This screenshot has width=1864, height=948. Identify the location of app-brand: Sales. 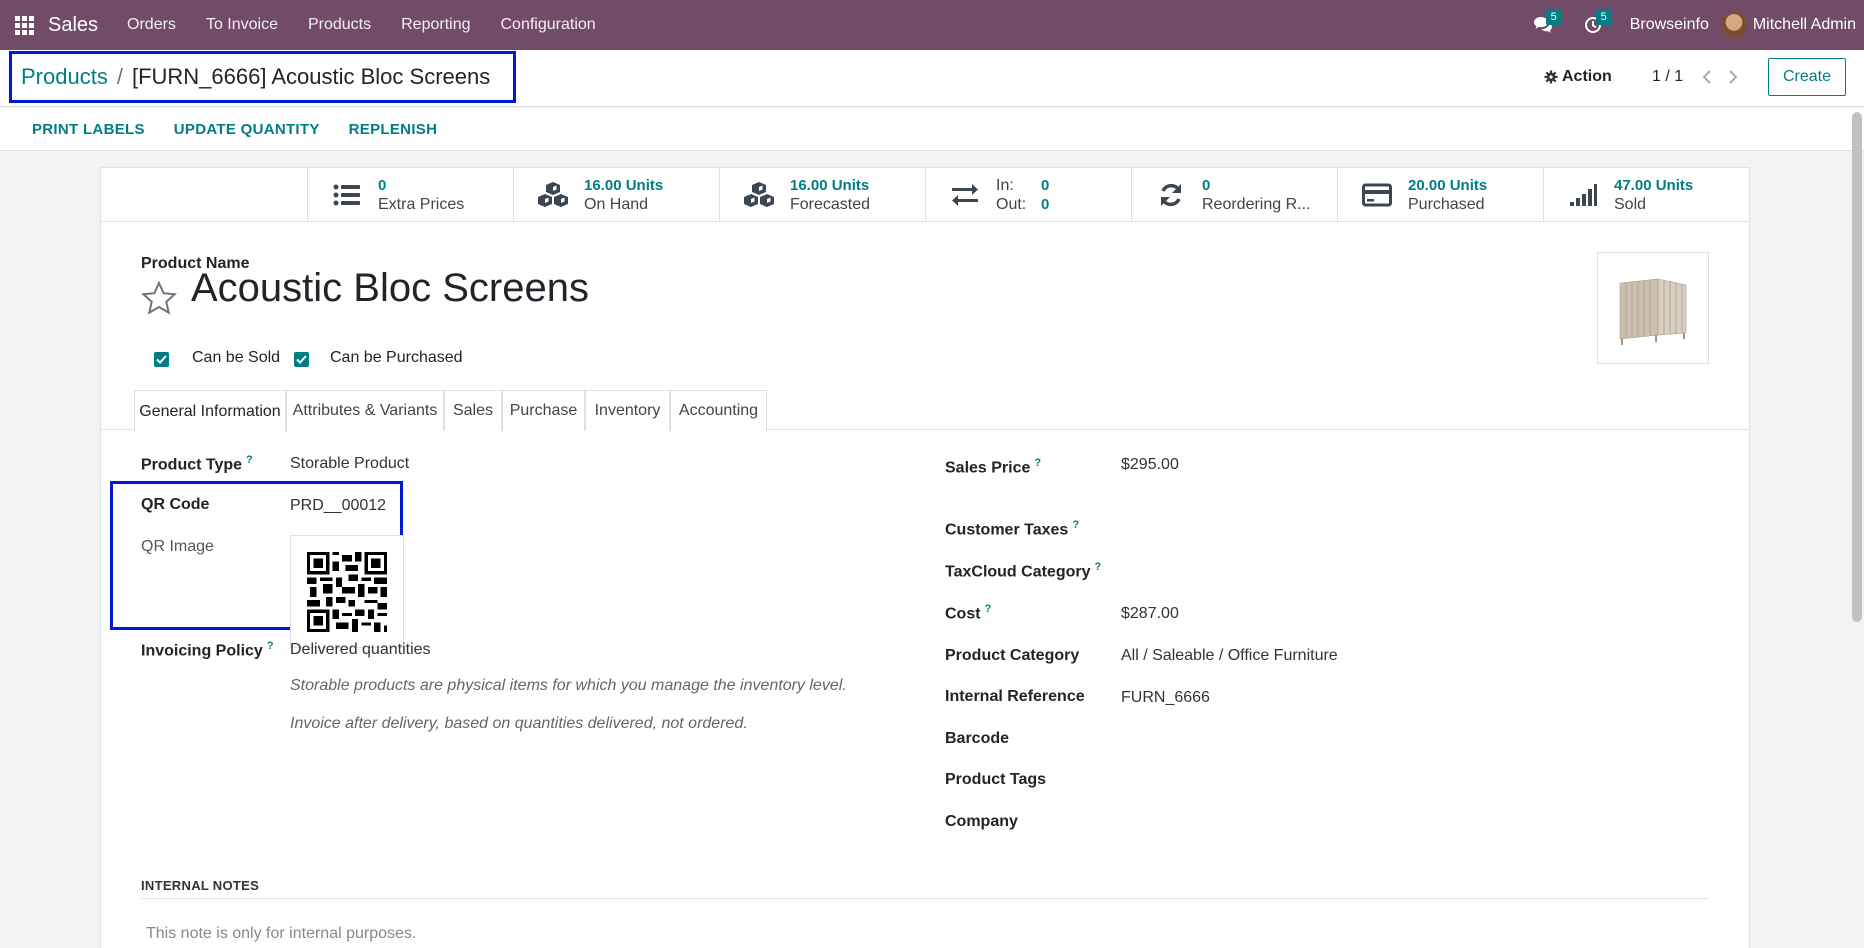
(73, 25).